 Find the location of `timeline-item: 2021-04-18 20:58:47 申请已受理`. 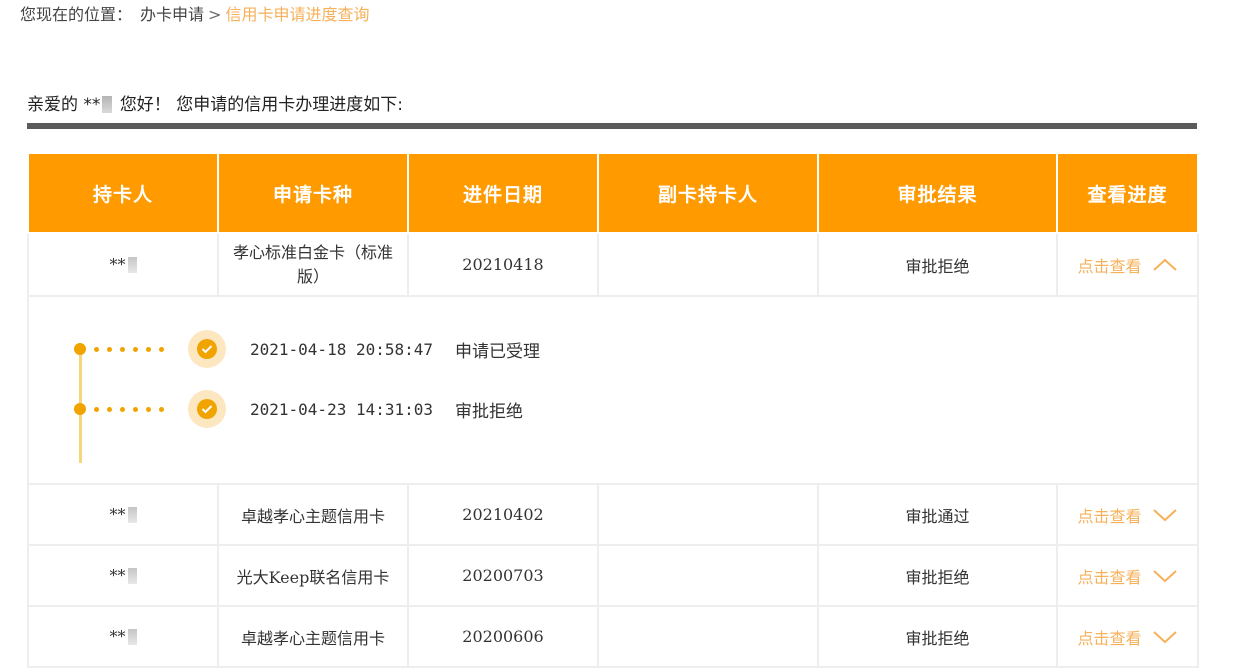

timeline-item: 2021-04-18 20:58:47 申请已受理 is located at coordinates (307, 349).